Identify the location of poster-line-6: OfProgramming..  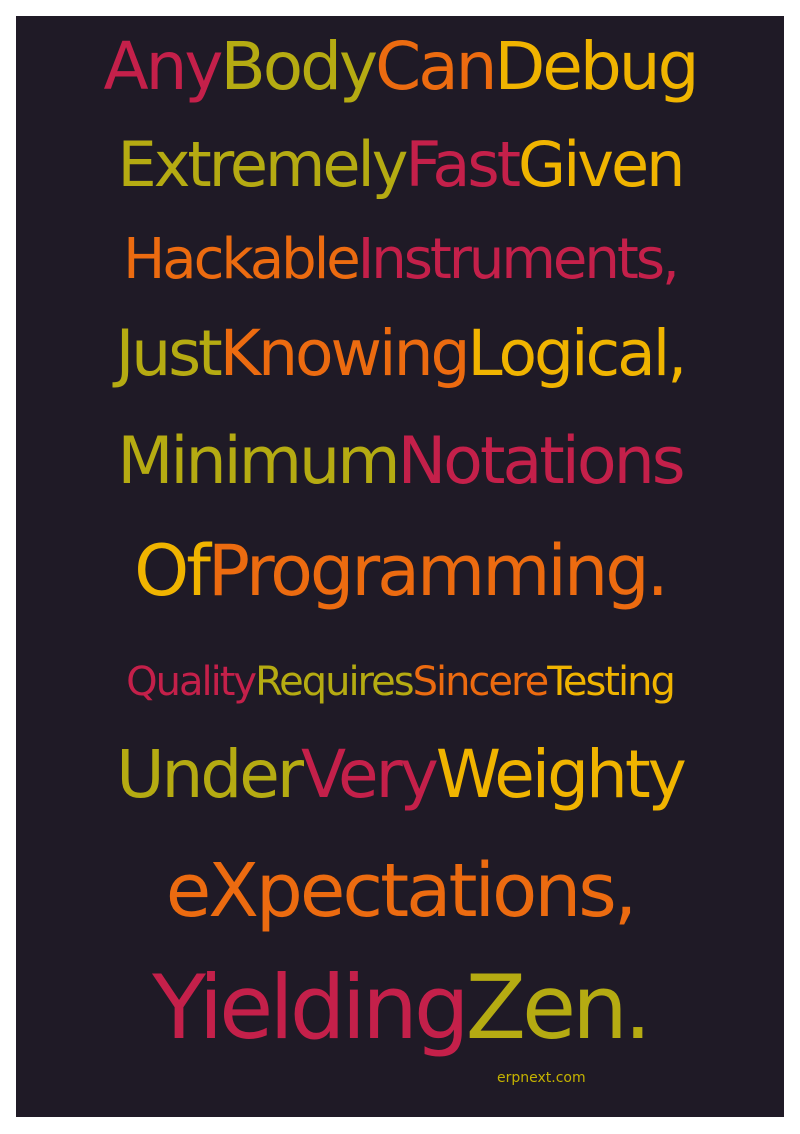
(400, 571).